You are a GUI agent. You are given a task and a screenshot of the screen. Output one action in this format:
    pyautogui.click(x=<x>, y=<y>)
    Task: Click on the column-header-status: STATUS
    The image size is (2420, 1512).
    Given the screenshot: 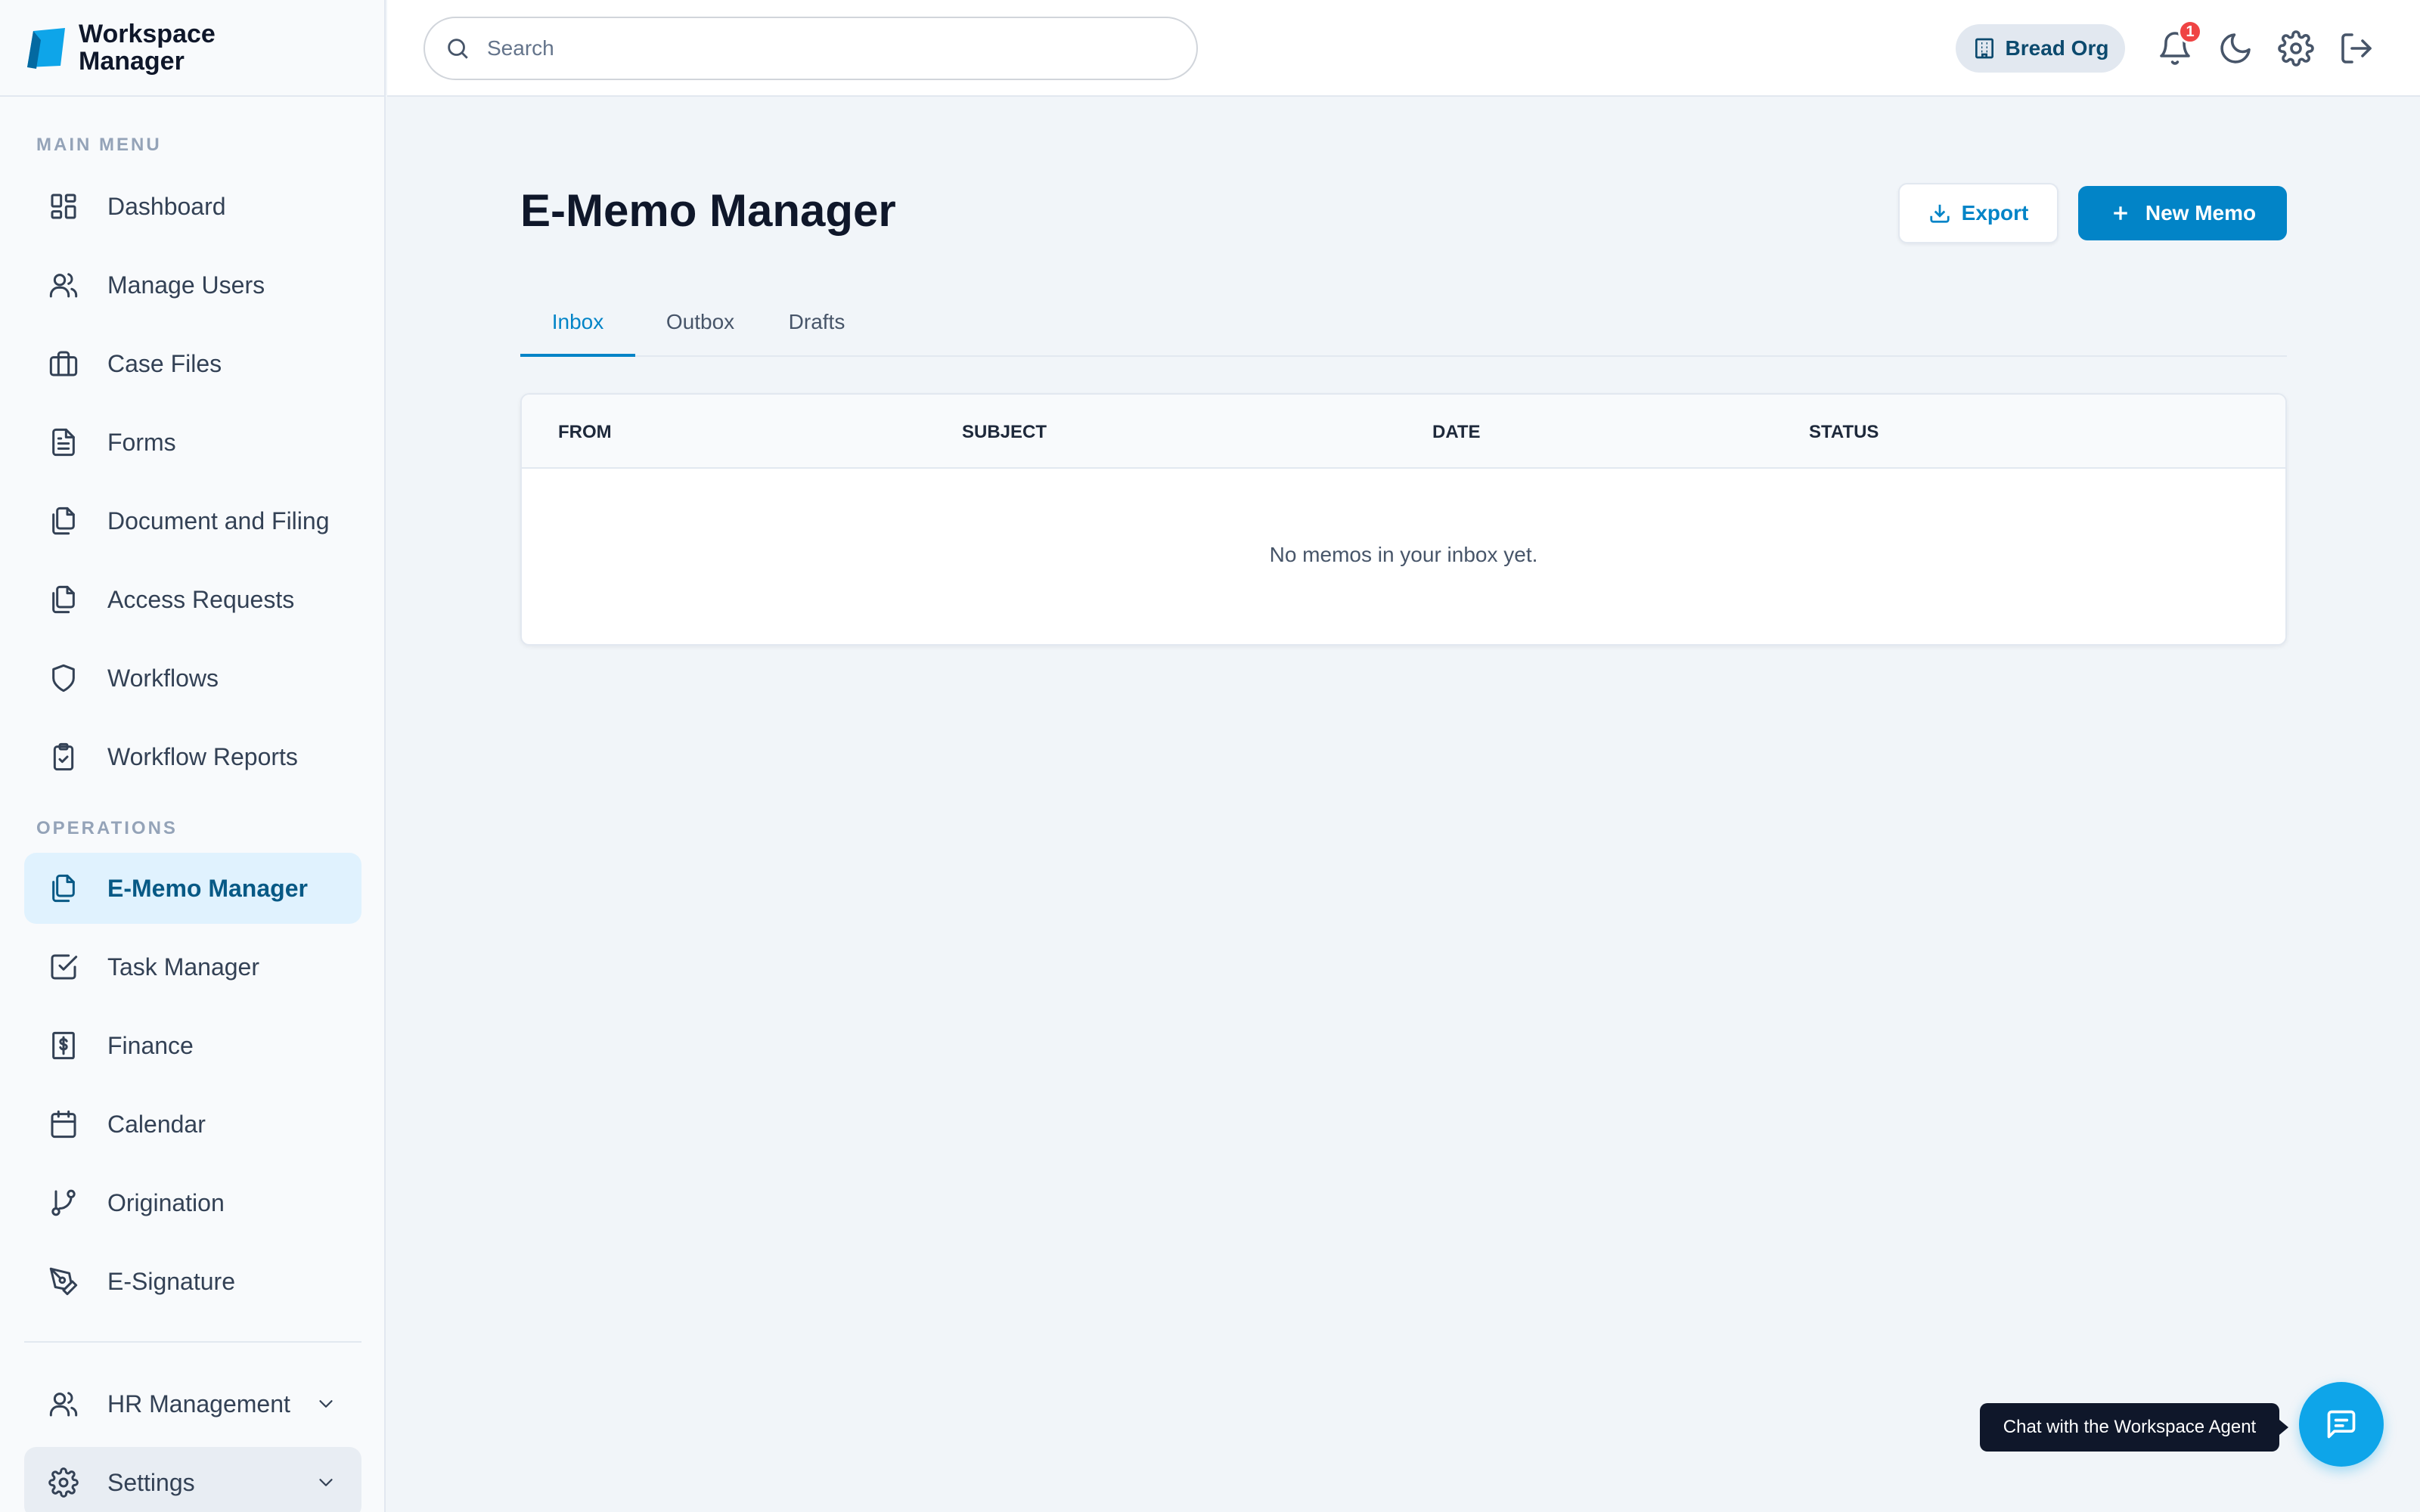 What is the action you would take?
    pyautogui.click(x=1844, y=433)
    